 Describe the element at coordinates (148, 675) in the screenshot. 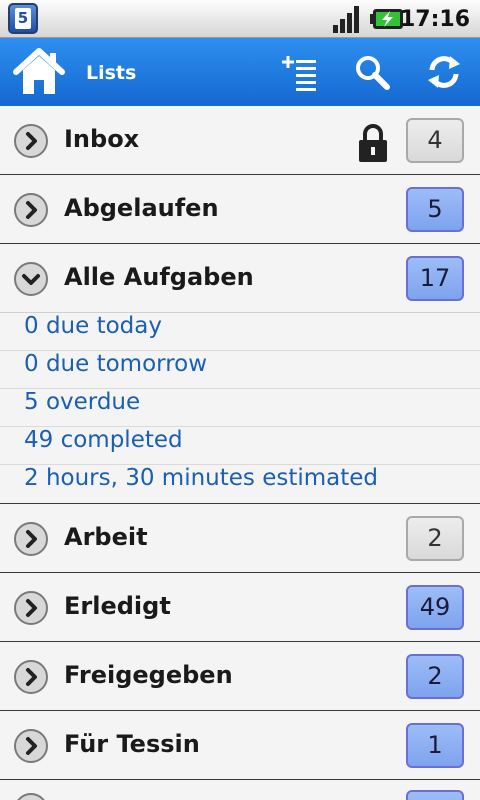

I see `list-label: Freigegeben` at that location.